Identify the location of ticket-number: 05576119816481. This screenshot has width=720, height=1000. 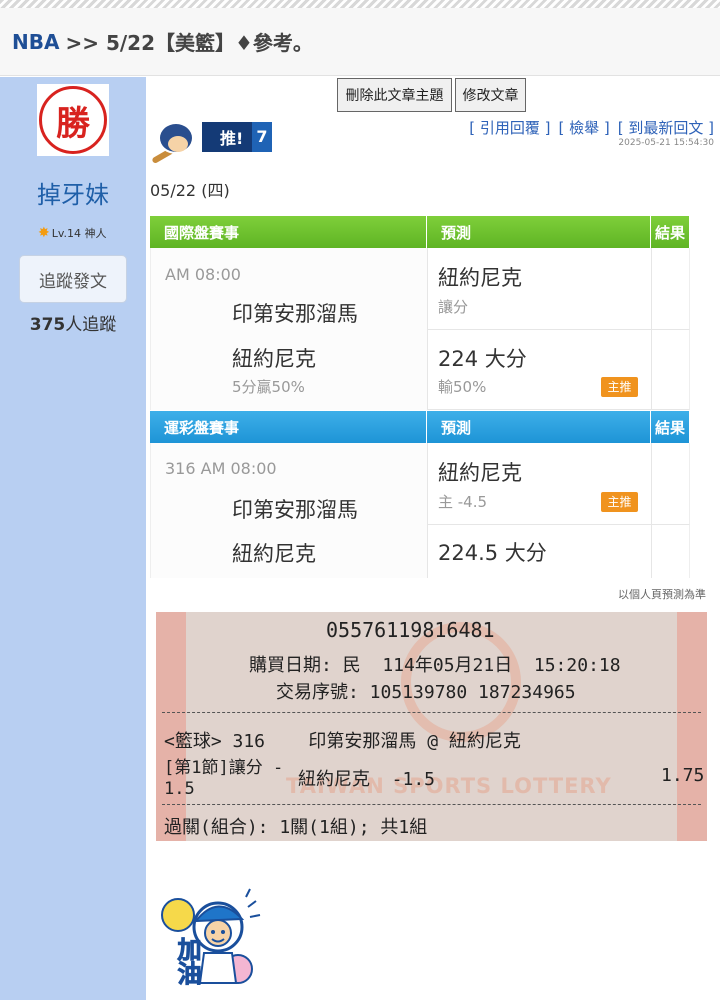
(410, 630).